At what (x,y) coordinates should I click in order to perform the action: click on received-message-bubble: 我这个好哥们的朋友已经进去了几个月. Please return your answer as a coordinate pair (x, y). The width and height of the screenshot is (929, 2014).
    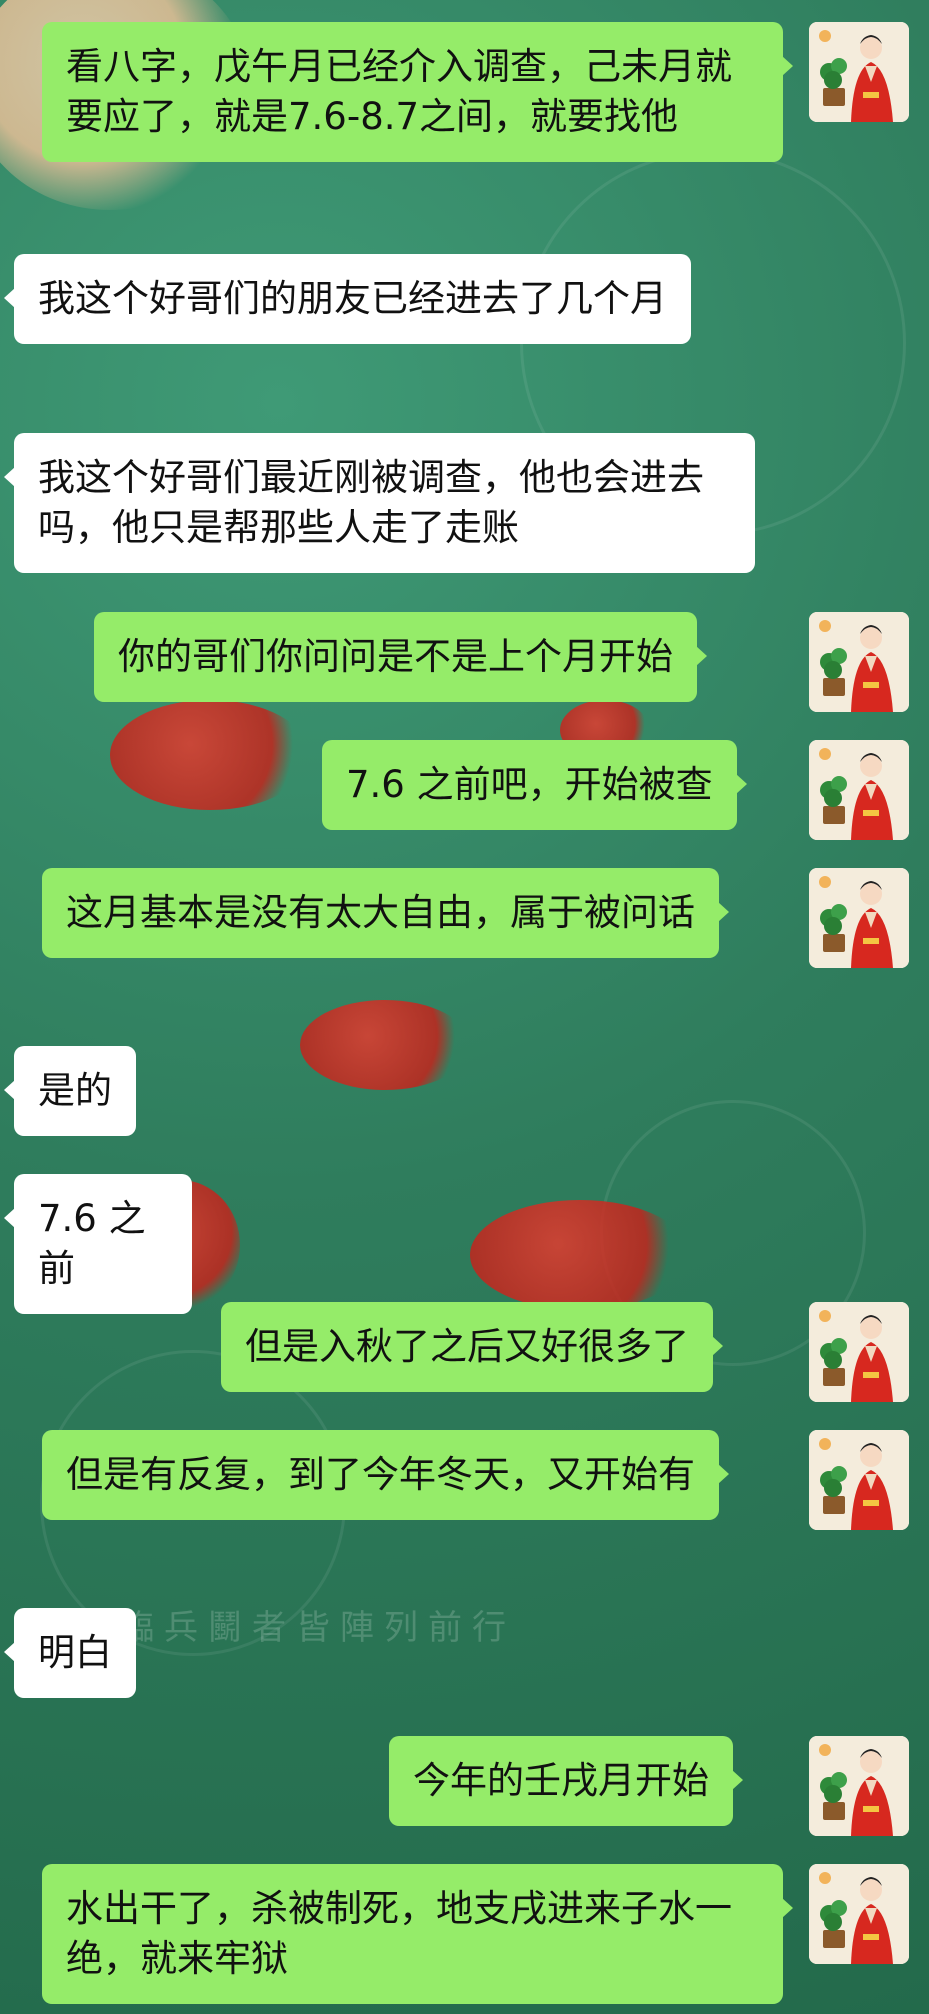
    Looking at the image, I should click on (347, 299).